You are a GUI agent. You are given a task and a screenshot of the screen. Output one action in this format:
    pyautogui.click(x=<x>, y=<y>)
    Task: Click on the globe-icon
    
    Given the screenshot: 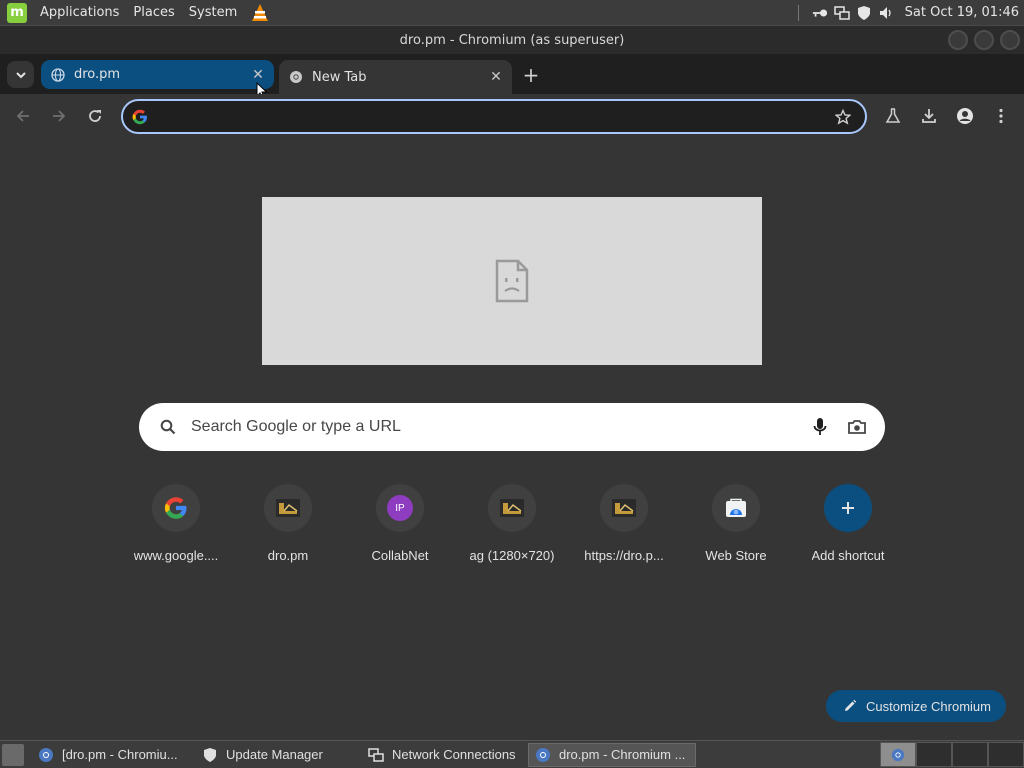 What is the action you would take?
    pyautogui.click(x=58, y=75)
    